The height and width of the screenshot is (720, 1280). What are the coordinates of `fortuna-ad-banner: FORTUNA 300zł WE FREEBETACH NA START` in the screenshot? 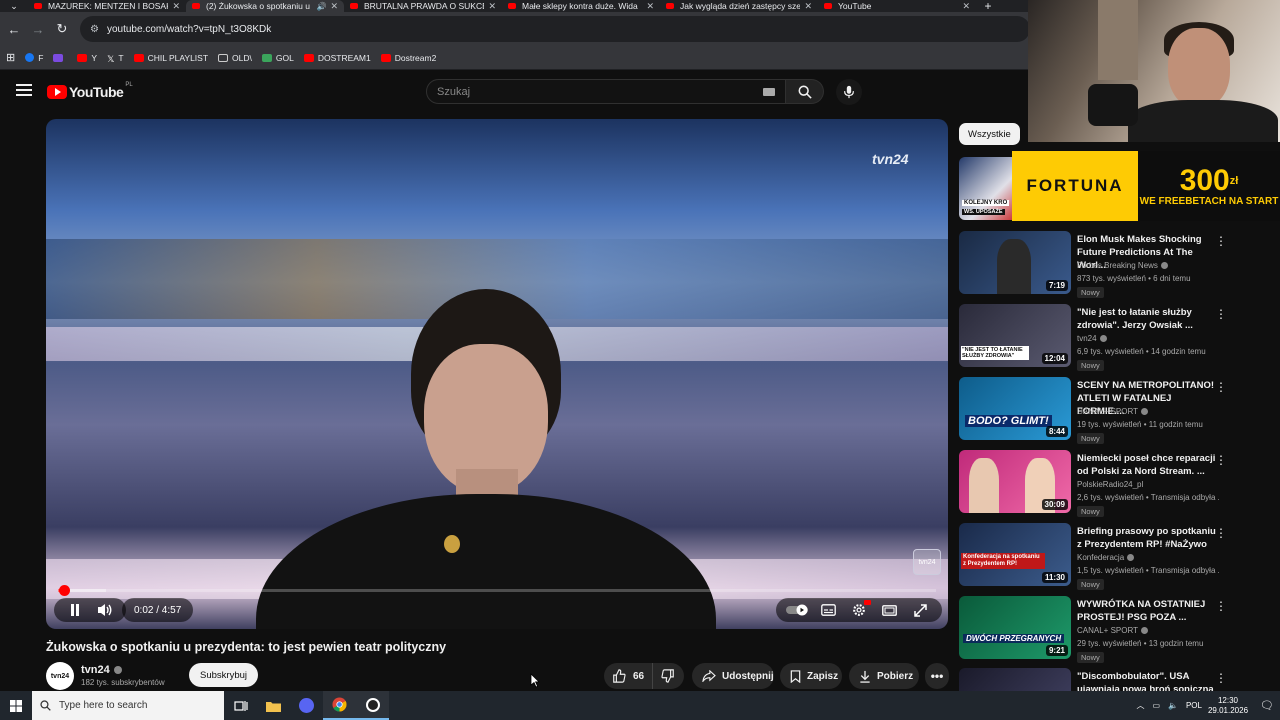 It's located at (1146, 186).